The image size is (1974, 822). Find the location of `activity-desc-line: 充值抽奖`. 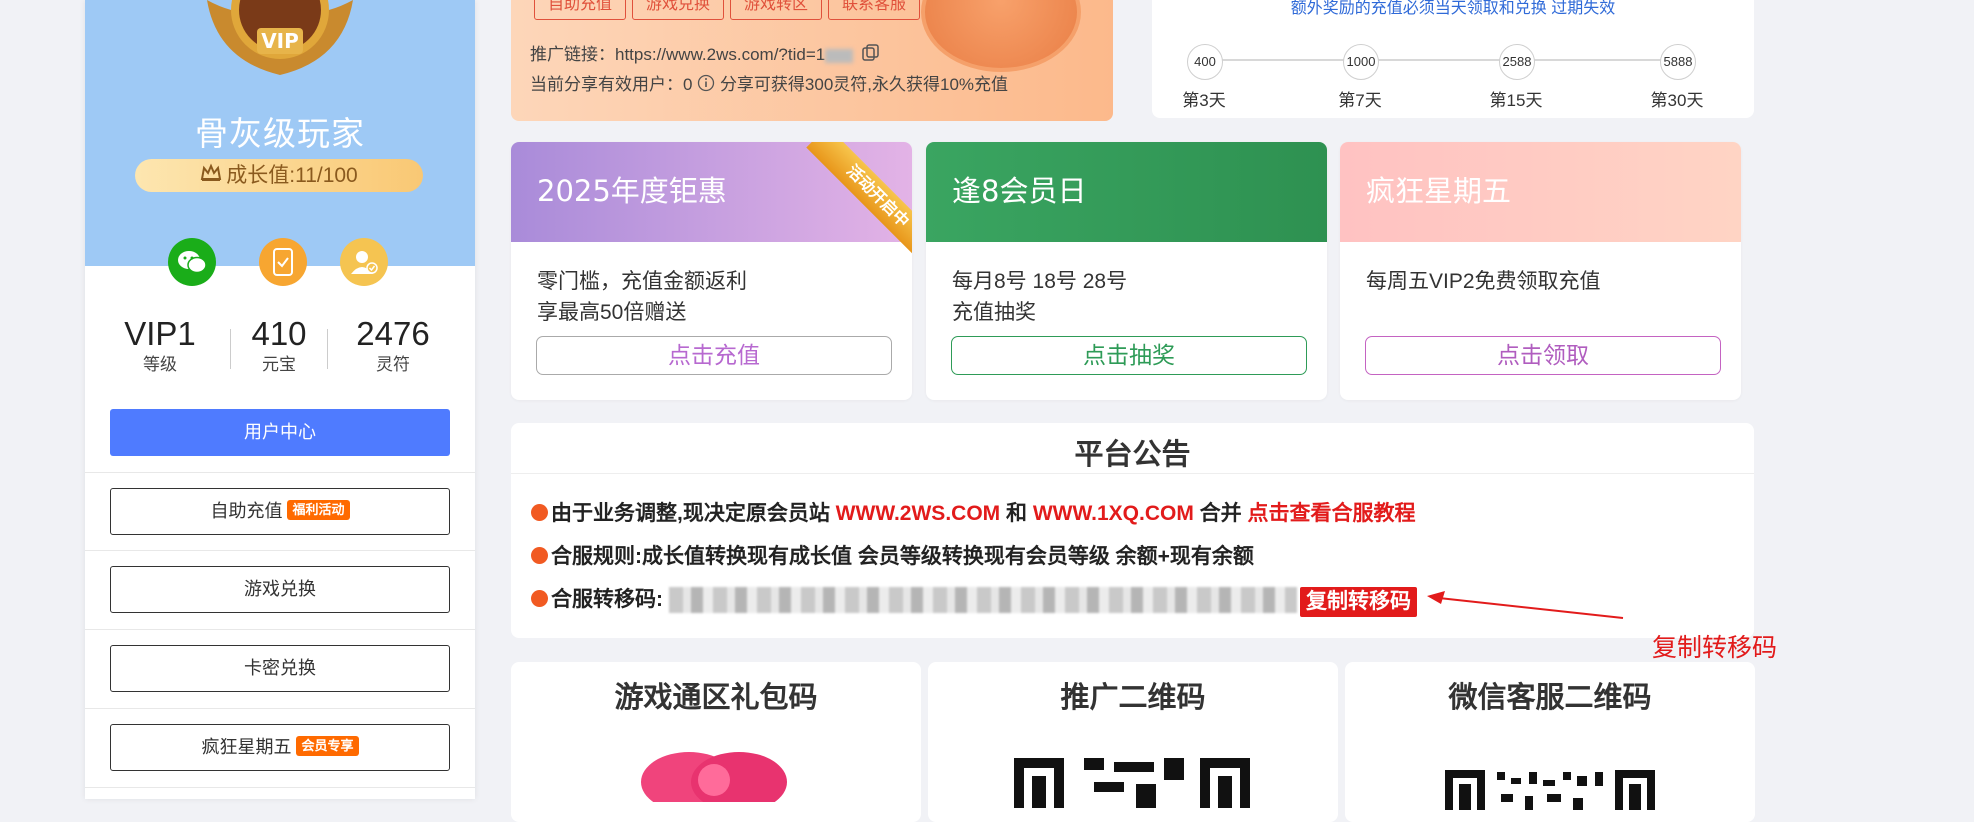

activity-desc-line: 充值抽奖 is located at coordinates (994, 312).